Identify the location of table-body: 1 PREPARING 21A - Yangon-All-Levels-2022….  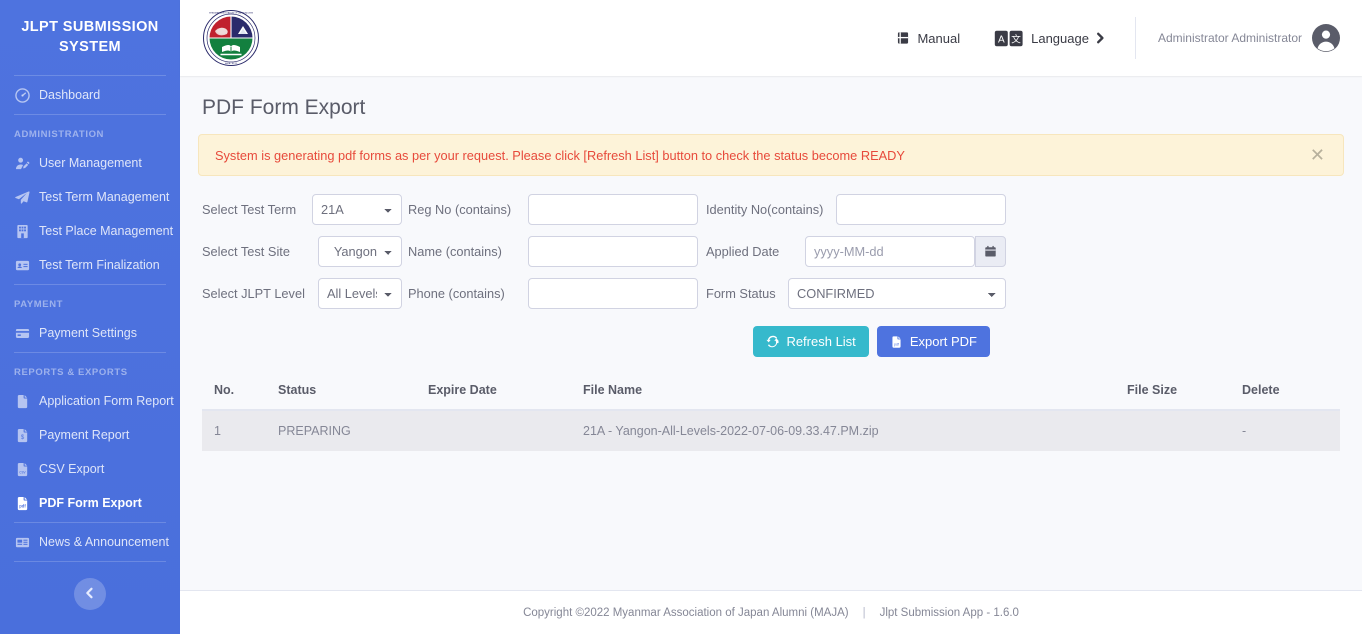
(771, 430).